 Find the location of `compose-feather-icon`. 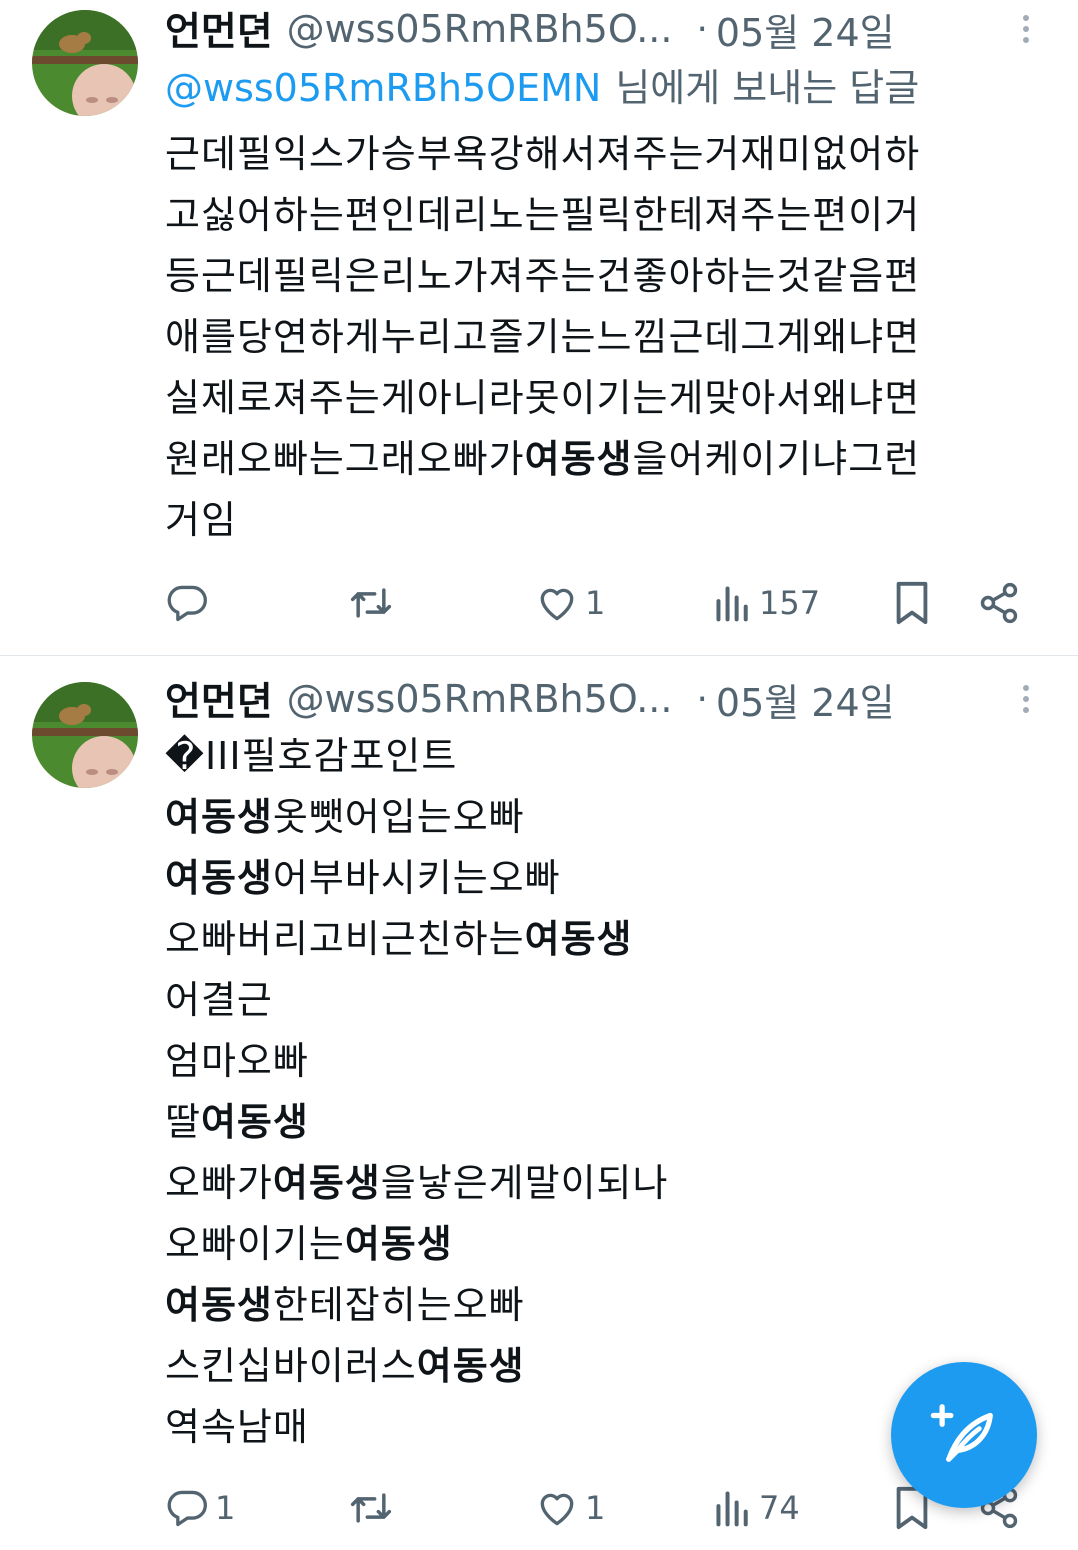

compose-feather-icon is located at coordinates (964, 1435).